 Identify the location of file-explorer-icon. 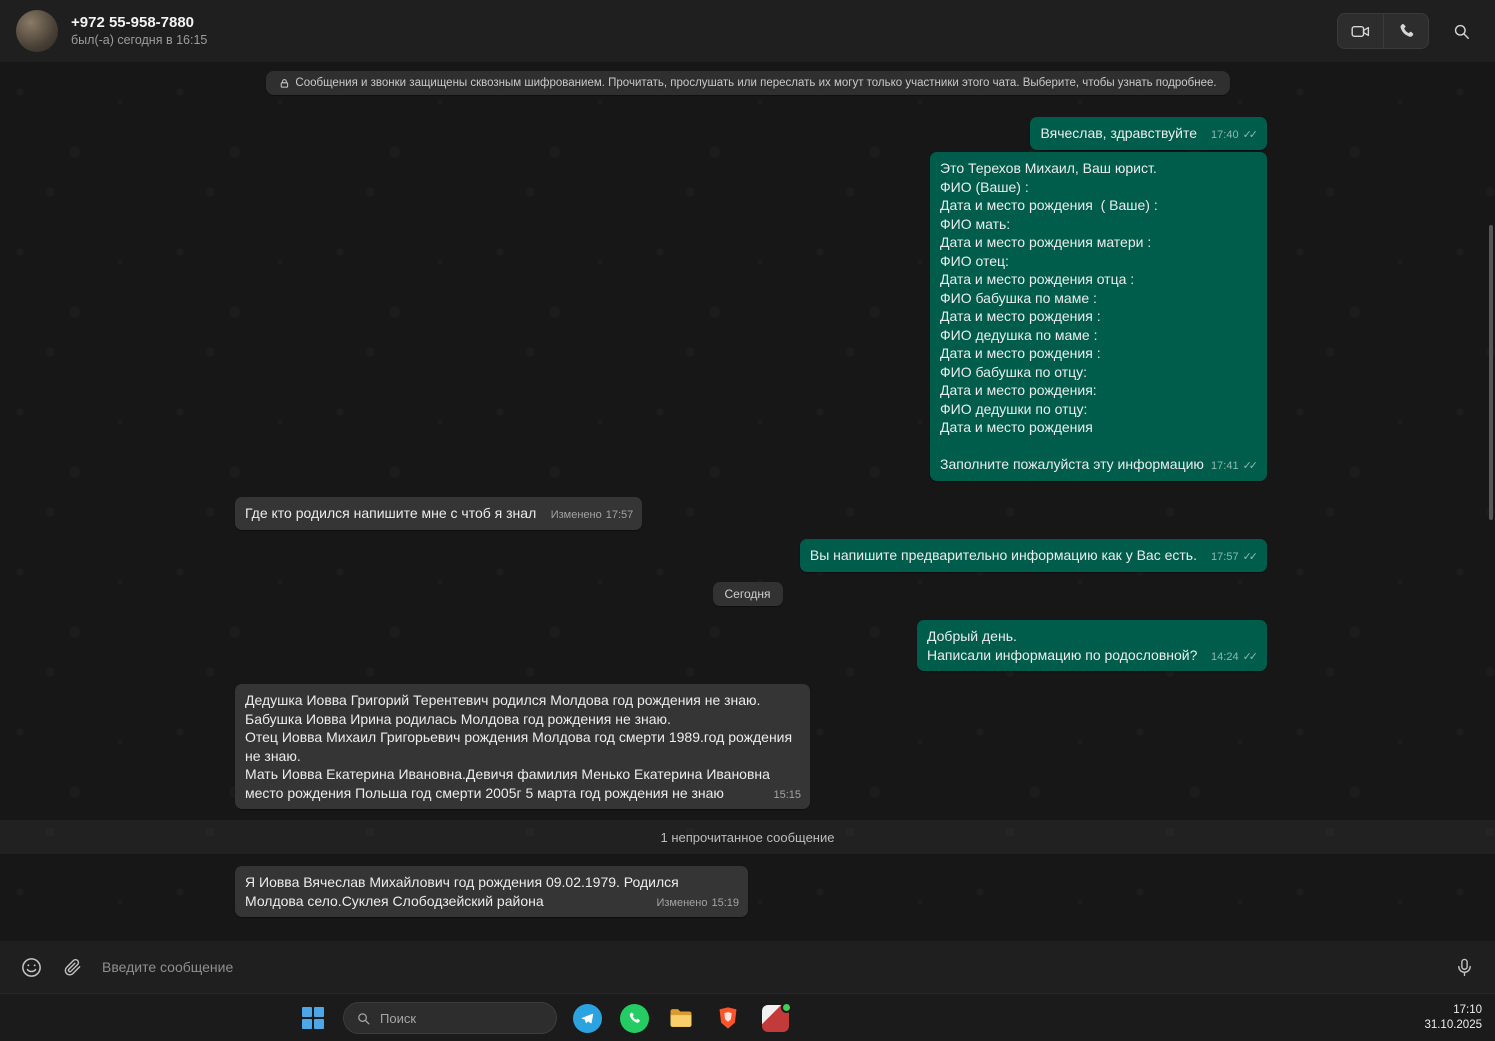
(681, 1018).